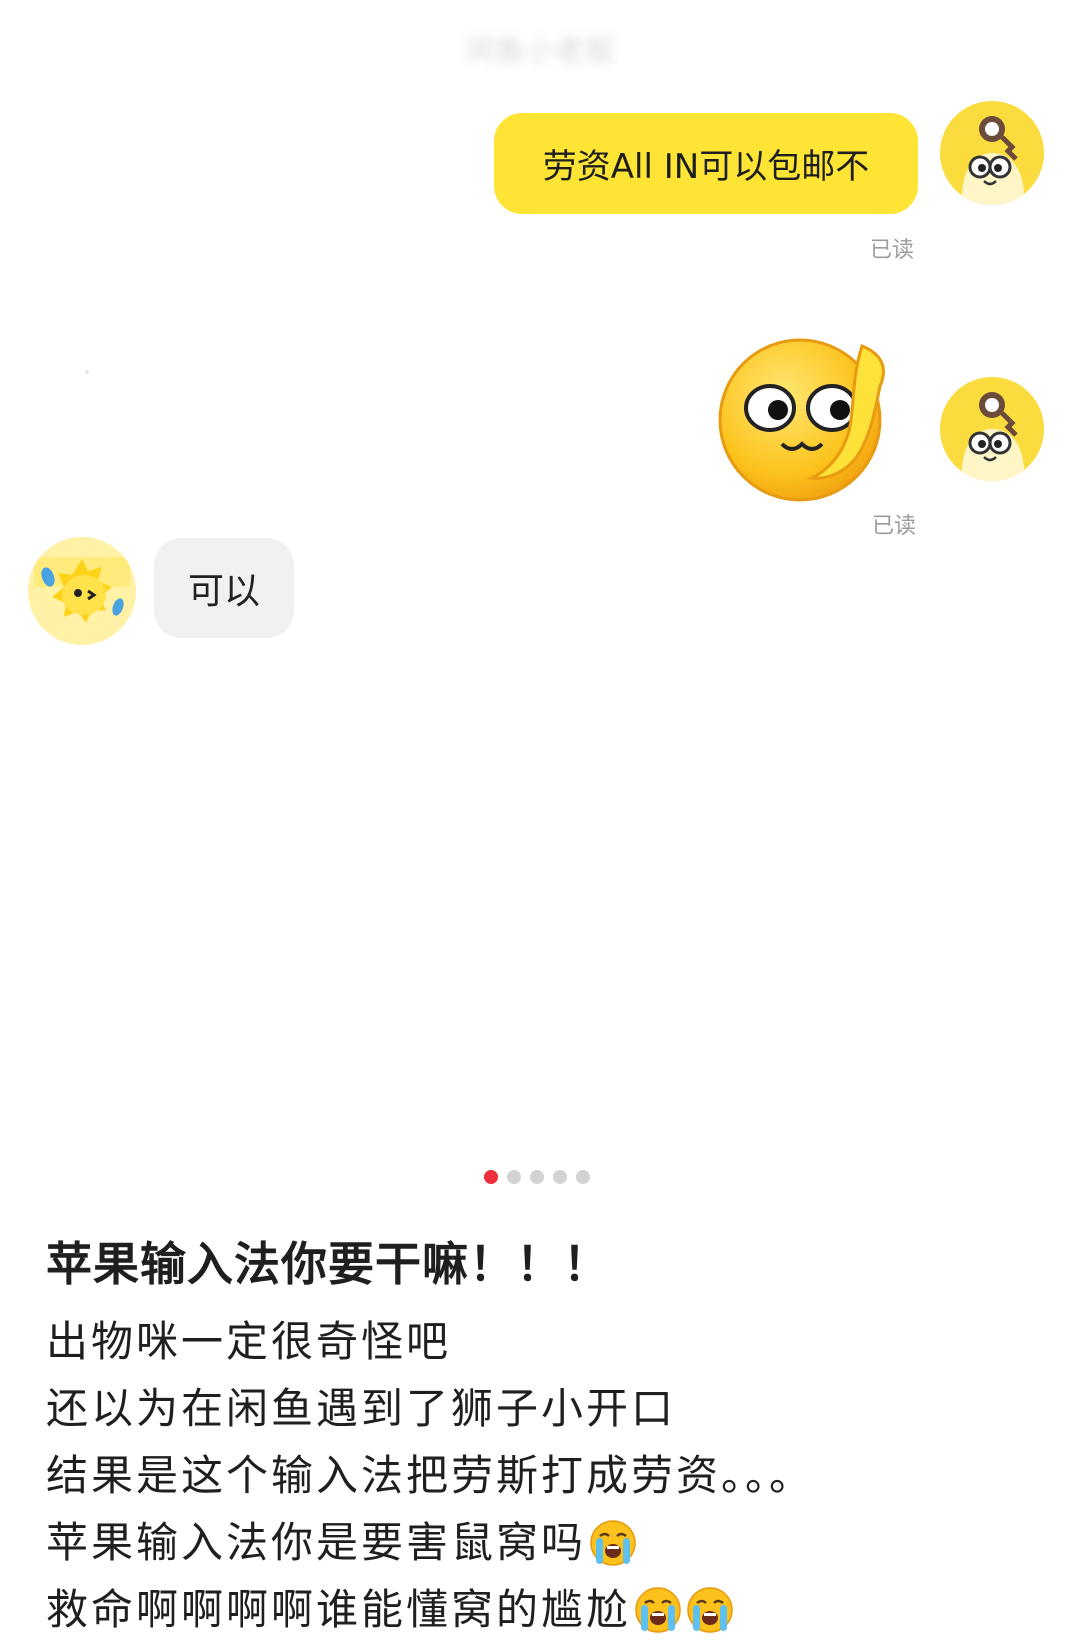 The image size is (1079, 1650). I want to click on post-line: 苹果输入法你是要害鼠窝吗, so click(551, 1542).